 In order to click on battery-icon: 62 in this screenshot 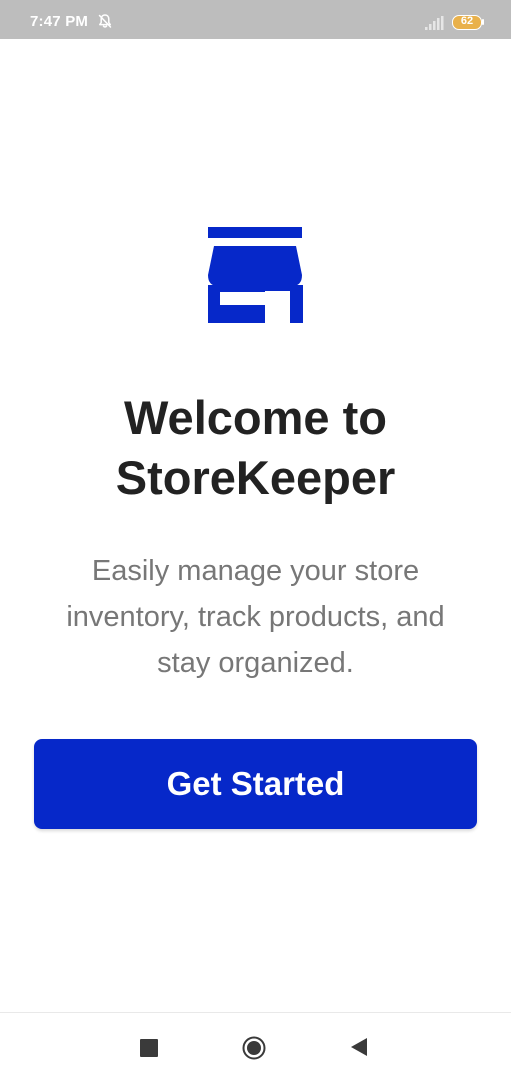, I will do `click(468, 22)`.